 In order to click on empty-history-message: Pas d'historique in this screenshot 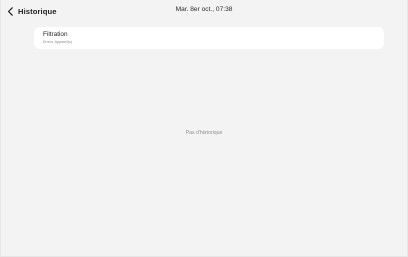, I will do `click(204, 133)`.